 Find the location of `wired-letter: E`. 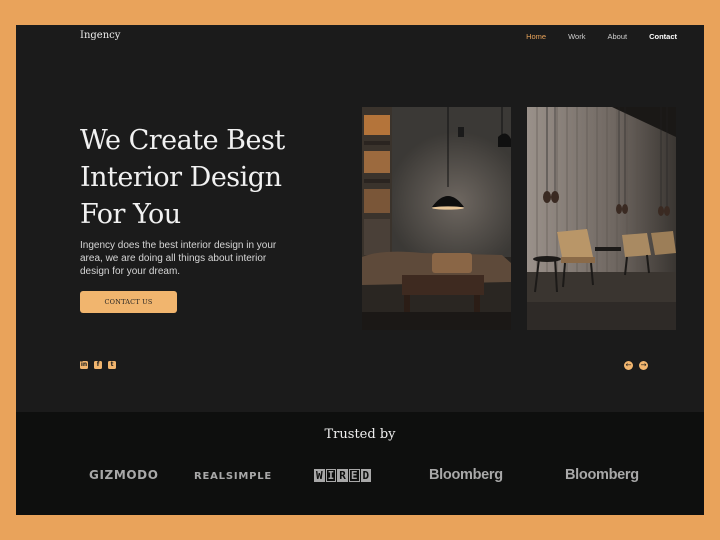

wired-letter: E is located at coordinates (354, 475).